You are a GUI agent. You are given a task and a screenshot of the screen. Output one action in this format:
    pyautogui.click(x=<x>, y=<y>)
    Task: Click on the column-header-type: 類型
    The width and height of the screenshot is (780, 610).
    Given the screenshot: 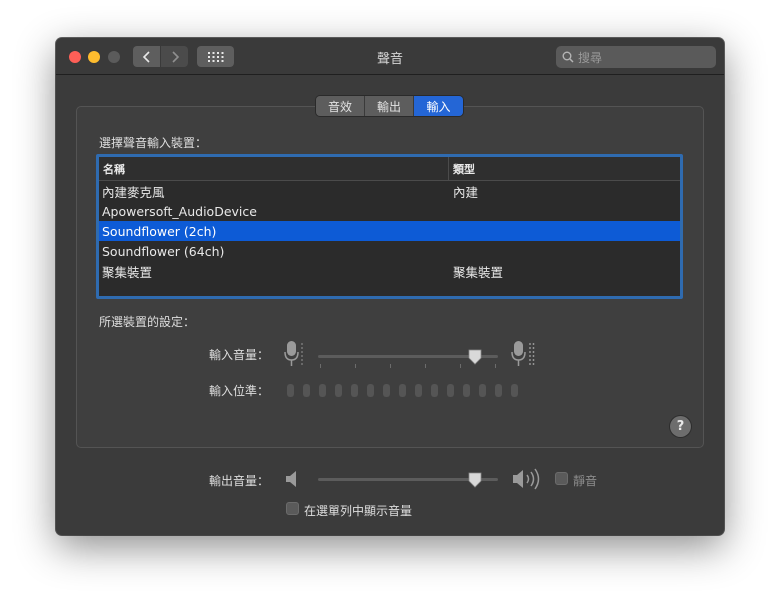 What is the action you would take?
    pyautogui.click(x=462, y=169)
    